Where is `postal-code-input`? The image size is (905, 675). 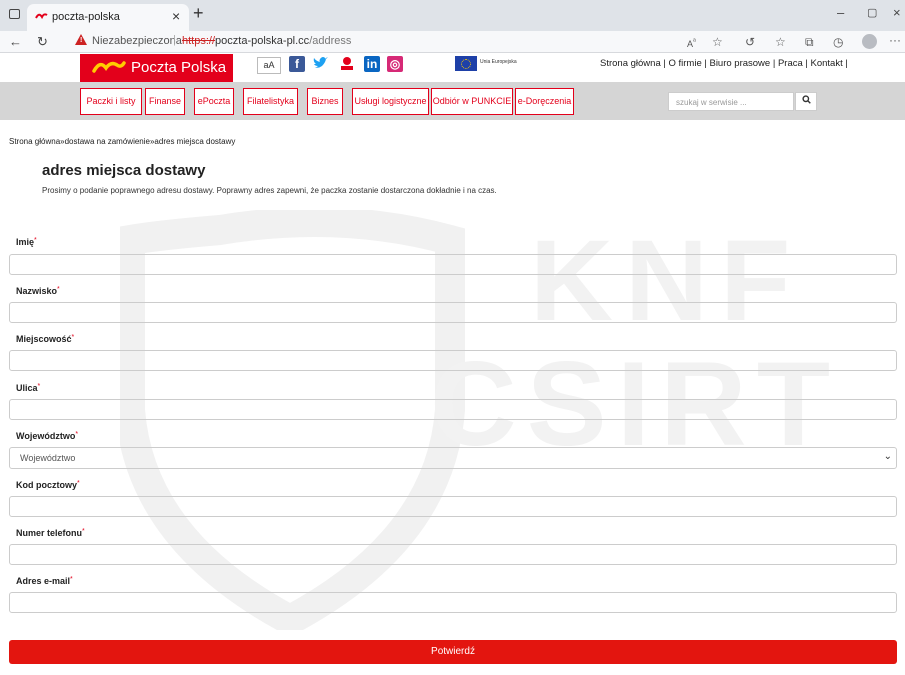
postal-code-input is located at coordinates (453, 506).